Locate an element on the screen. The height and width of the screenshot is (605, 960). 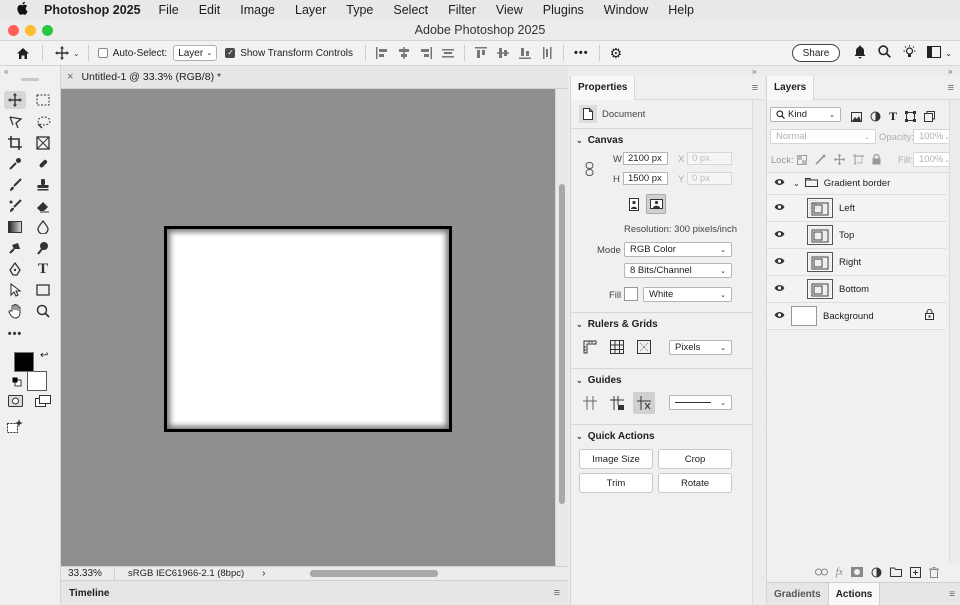
new-group-icon is located at coordinates (896, 572).